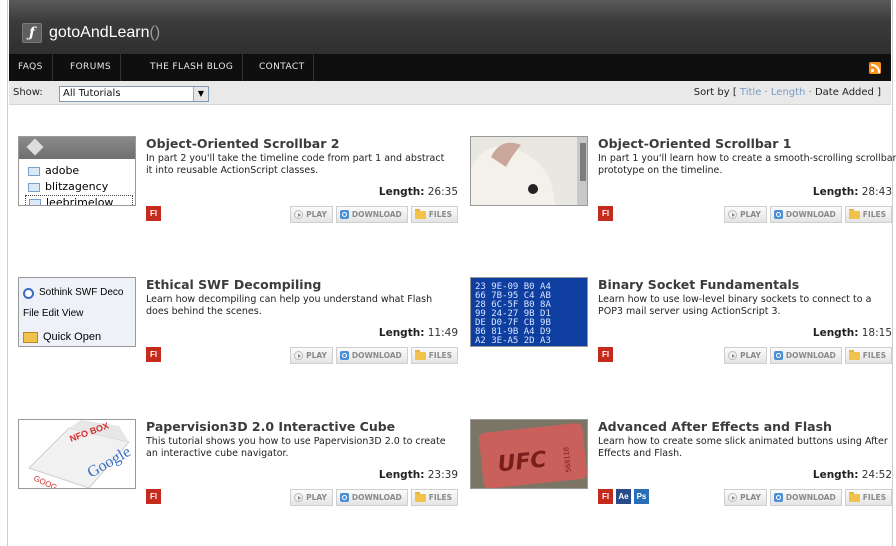 The width and height of the screenshot is (896, 546). I want to click on ufc-ticket-image: UFC 568110, so click(529, 454).